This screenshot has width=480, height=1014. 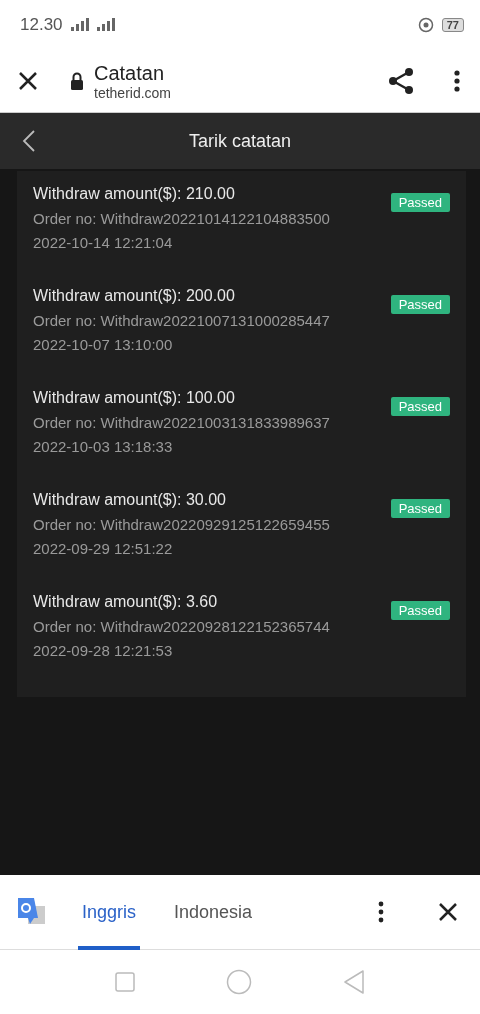 I want to click on withdraw-amount: Withdraw amount($): 210.00, so click(x=134, y=194).